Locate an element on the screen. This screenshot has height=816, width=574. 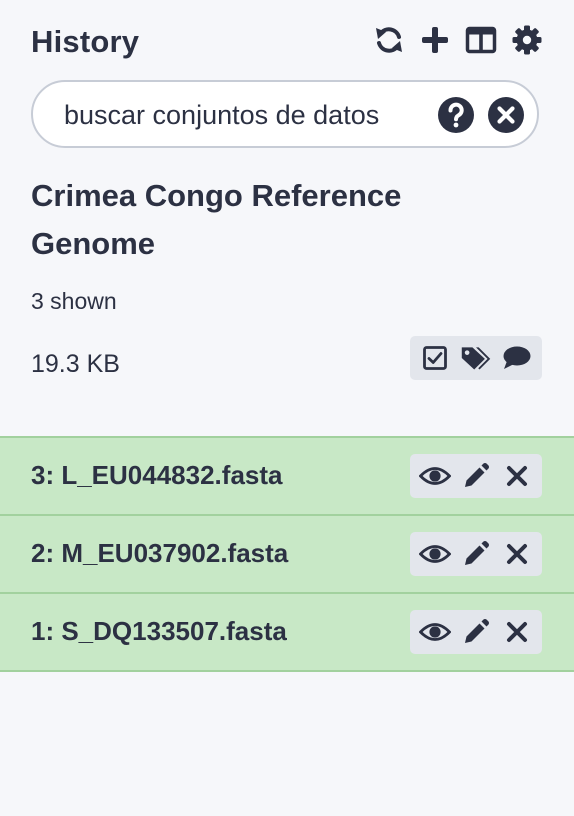
tags-icon is located at coordinates (476, 358).